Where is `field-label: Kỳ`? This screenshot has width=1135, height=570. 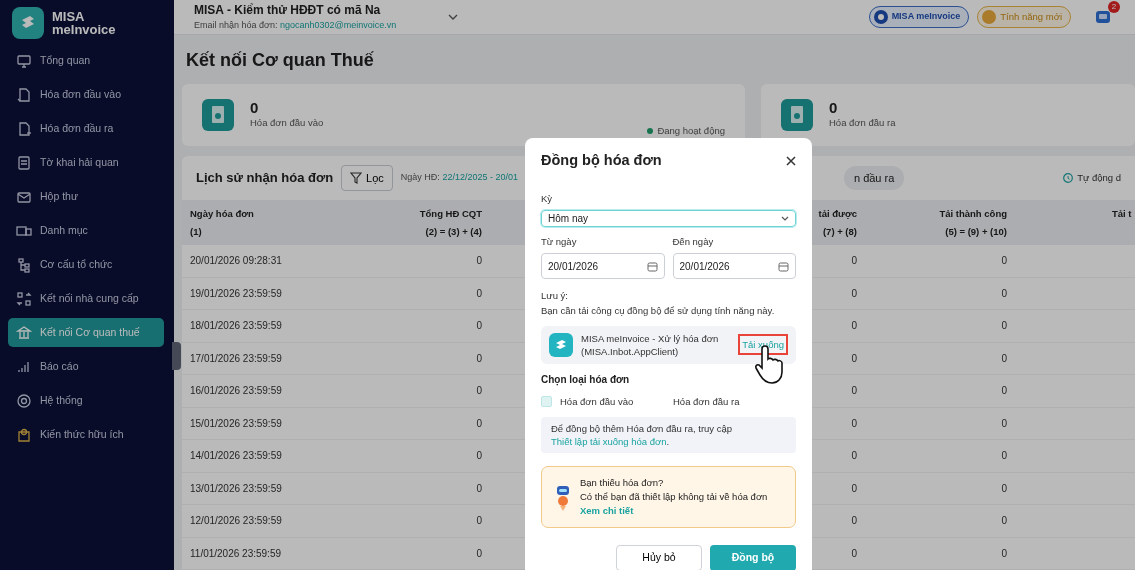
field-label: Kỳ is located at coordinates (547, 198).